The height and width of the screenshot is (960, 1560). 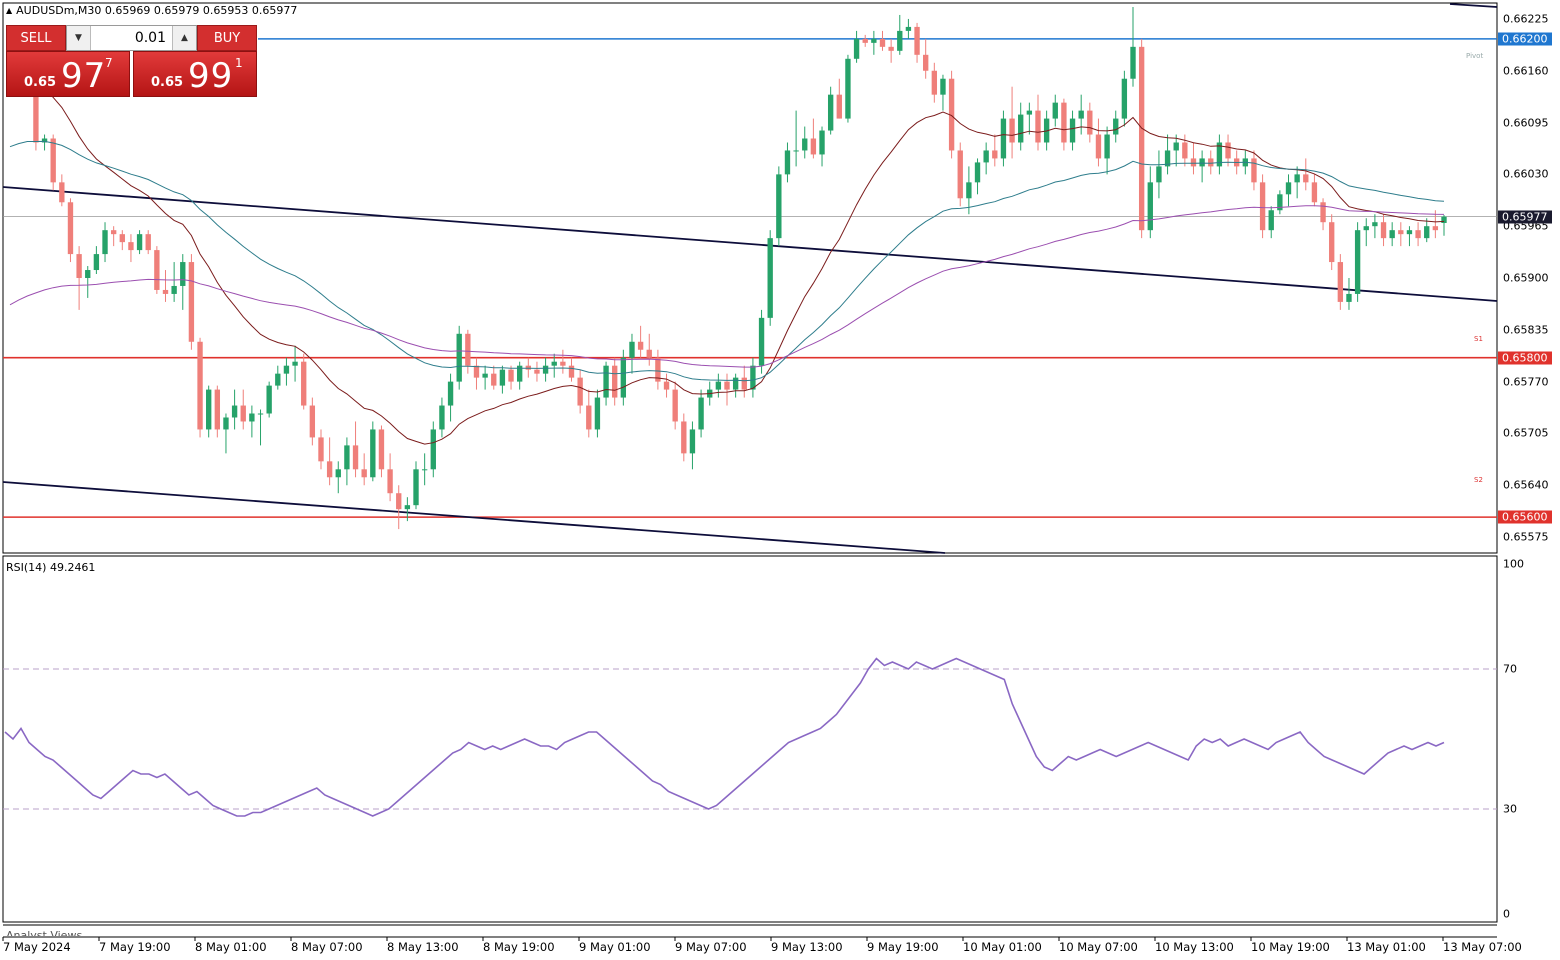 I want to click on price-level-tag: 0.66200, so click(x=1525, y=39).